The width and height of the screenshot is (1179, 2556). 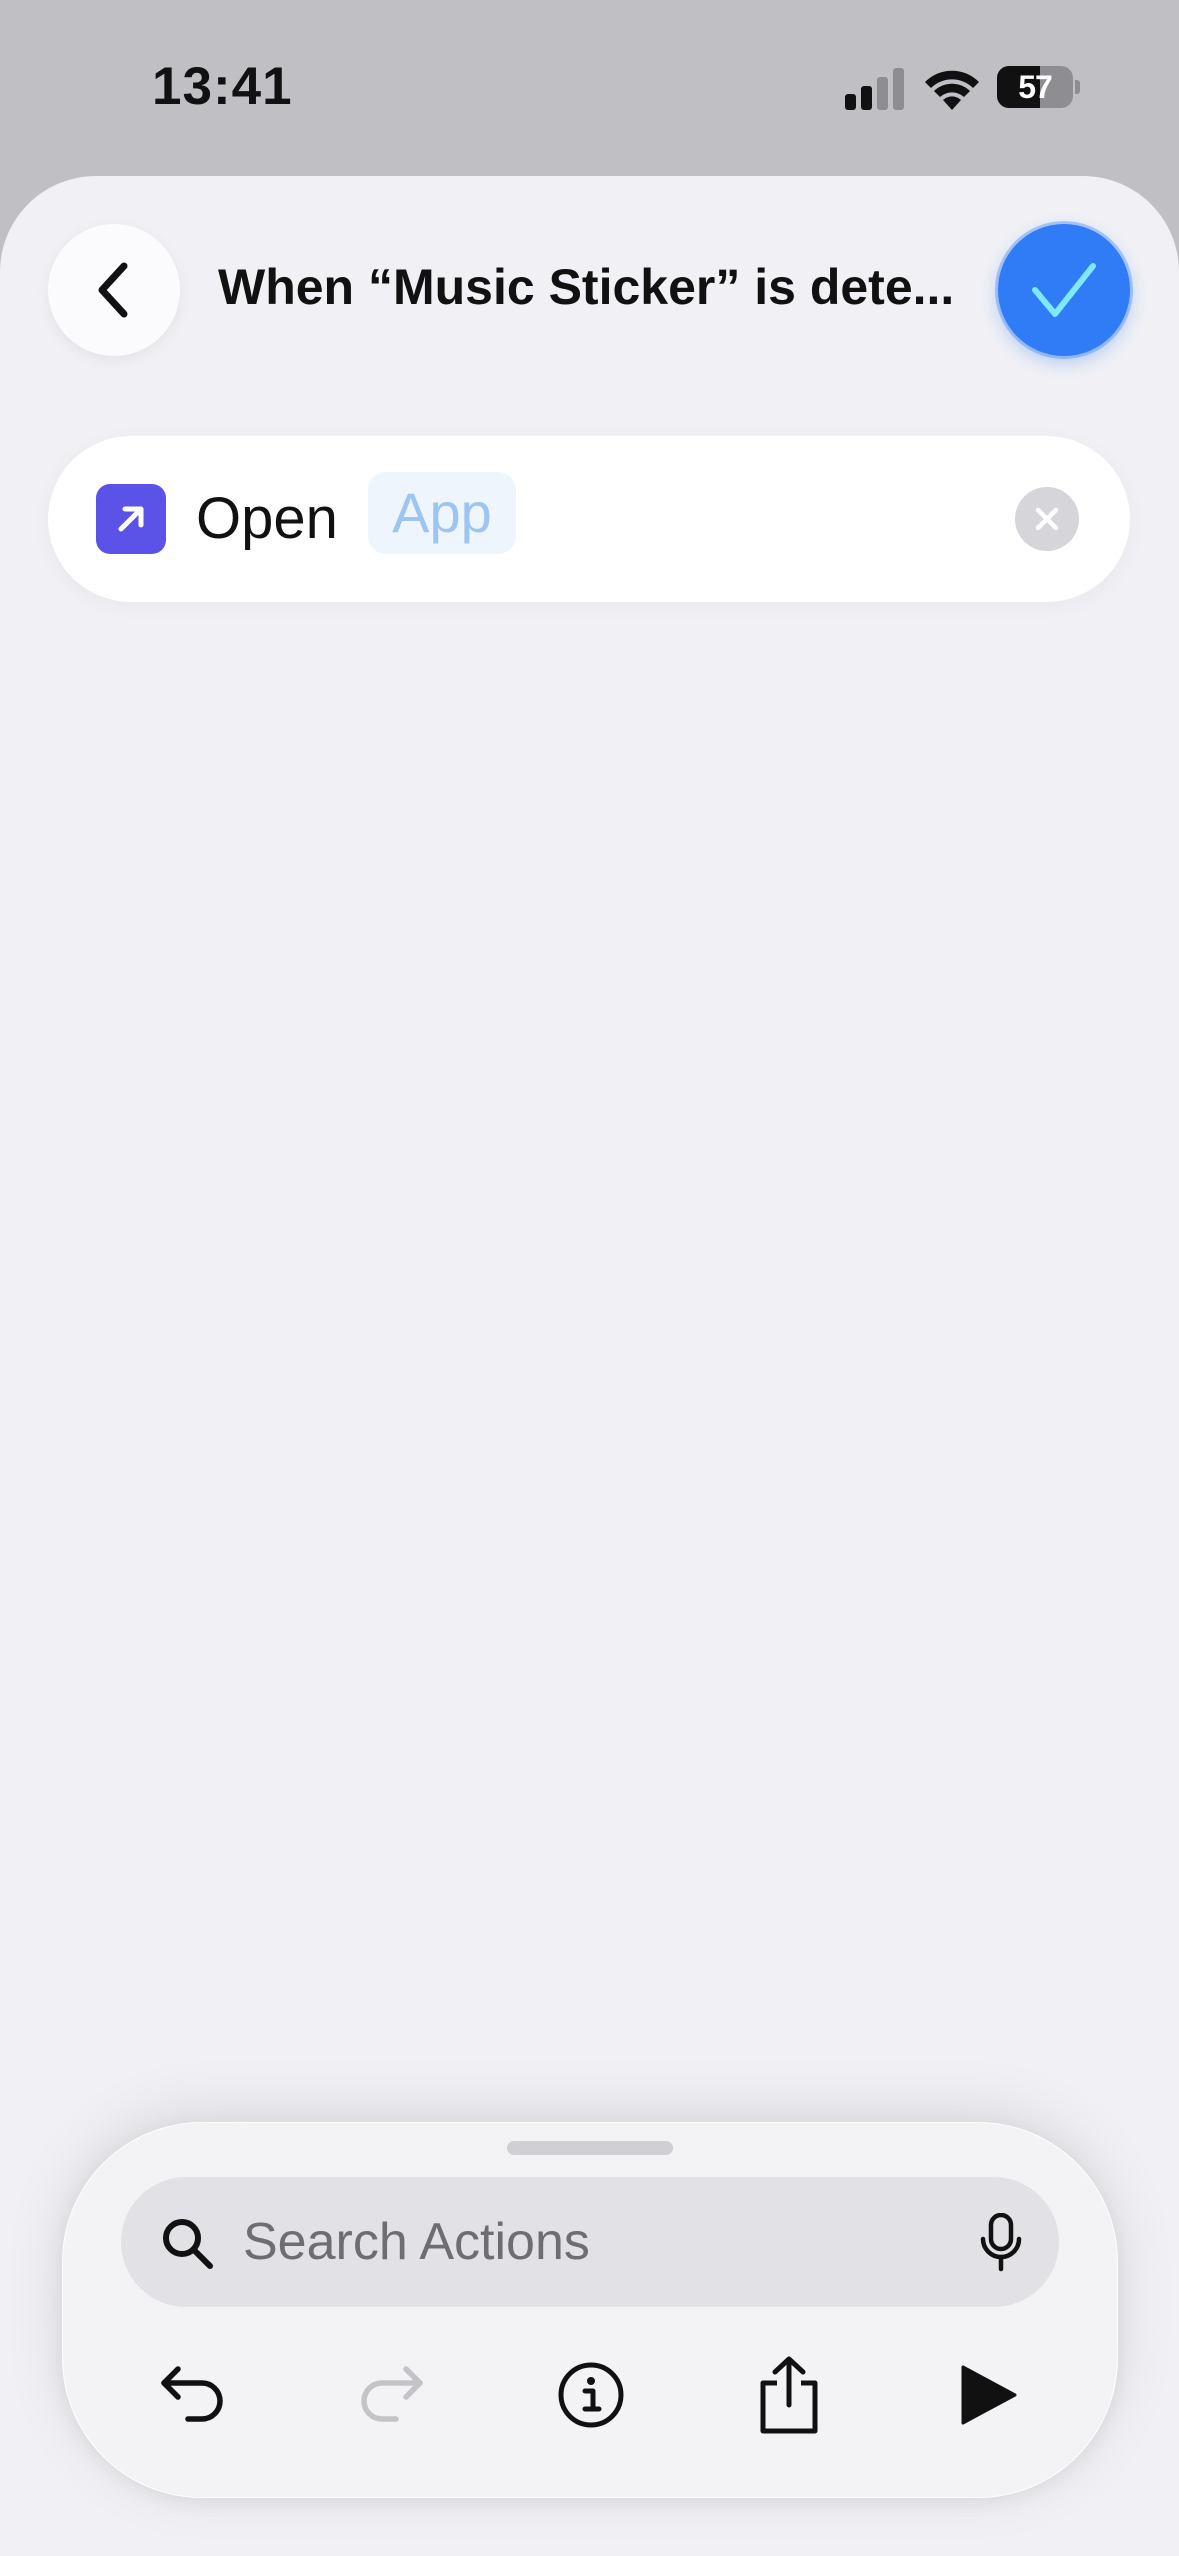 I want to click on done-button, so click(x=1064, y=290).